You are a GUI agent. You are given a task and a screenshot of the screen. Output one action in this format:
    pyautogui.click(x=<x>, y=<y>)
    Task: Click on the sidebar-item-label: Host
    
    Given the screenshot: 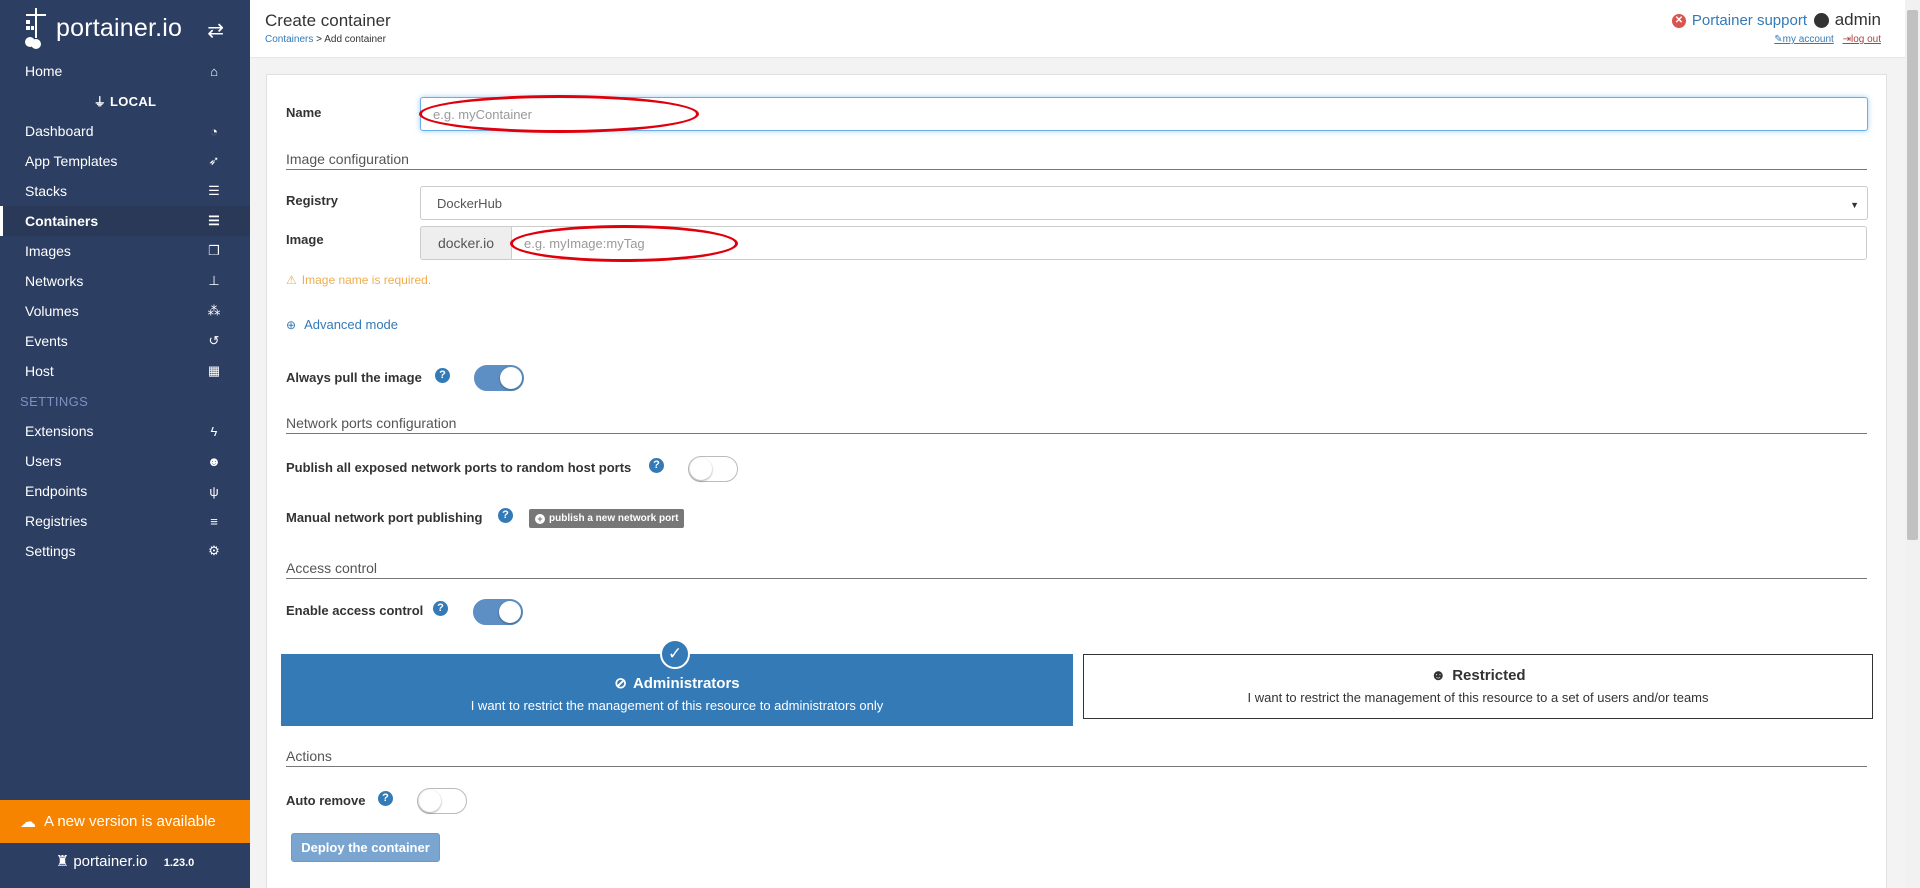 What is the action you would take?
    pyautogui.click(x=39, y=371)
    